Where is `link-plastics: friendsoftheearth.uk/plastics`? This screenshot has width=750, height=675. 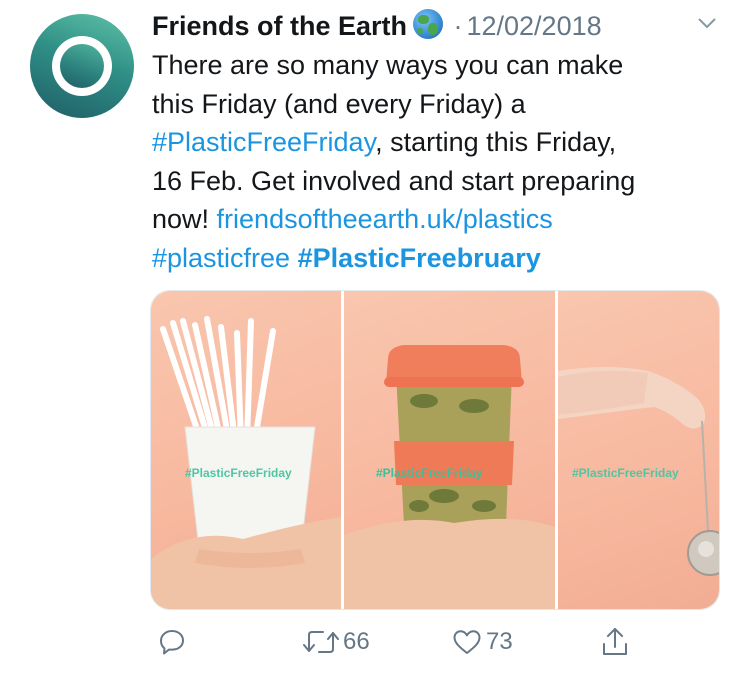
link-plastics: friendsoftheearth.uk/plastics is located at coordinates (385, 219).